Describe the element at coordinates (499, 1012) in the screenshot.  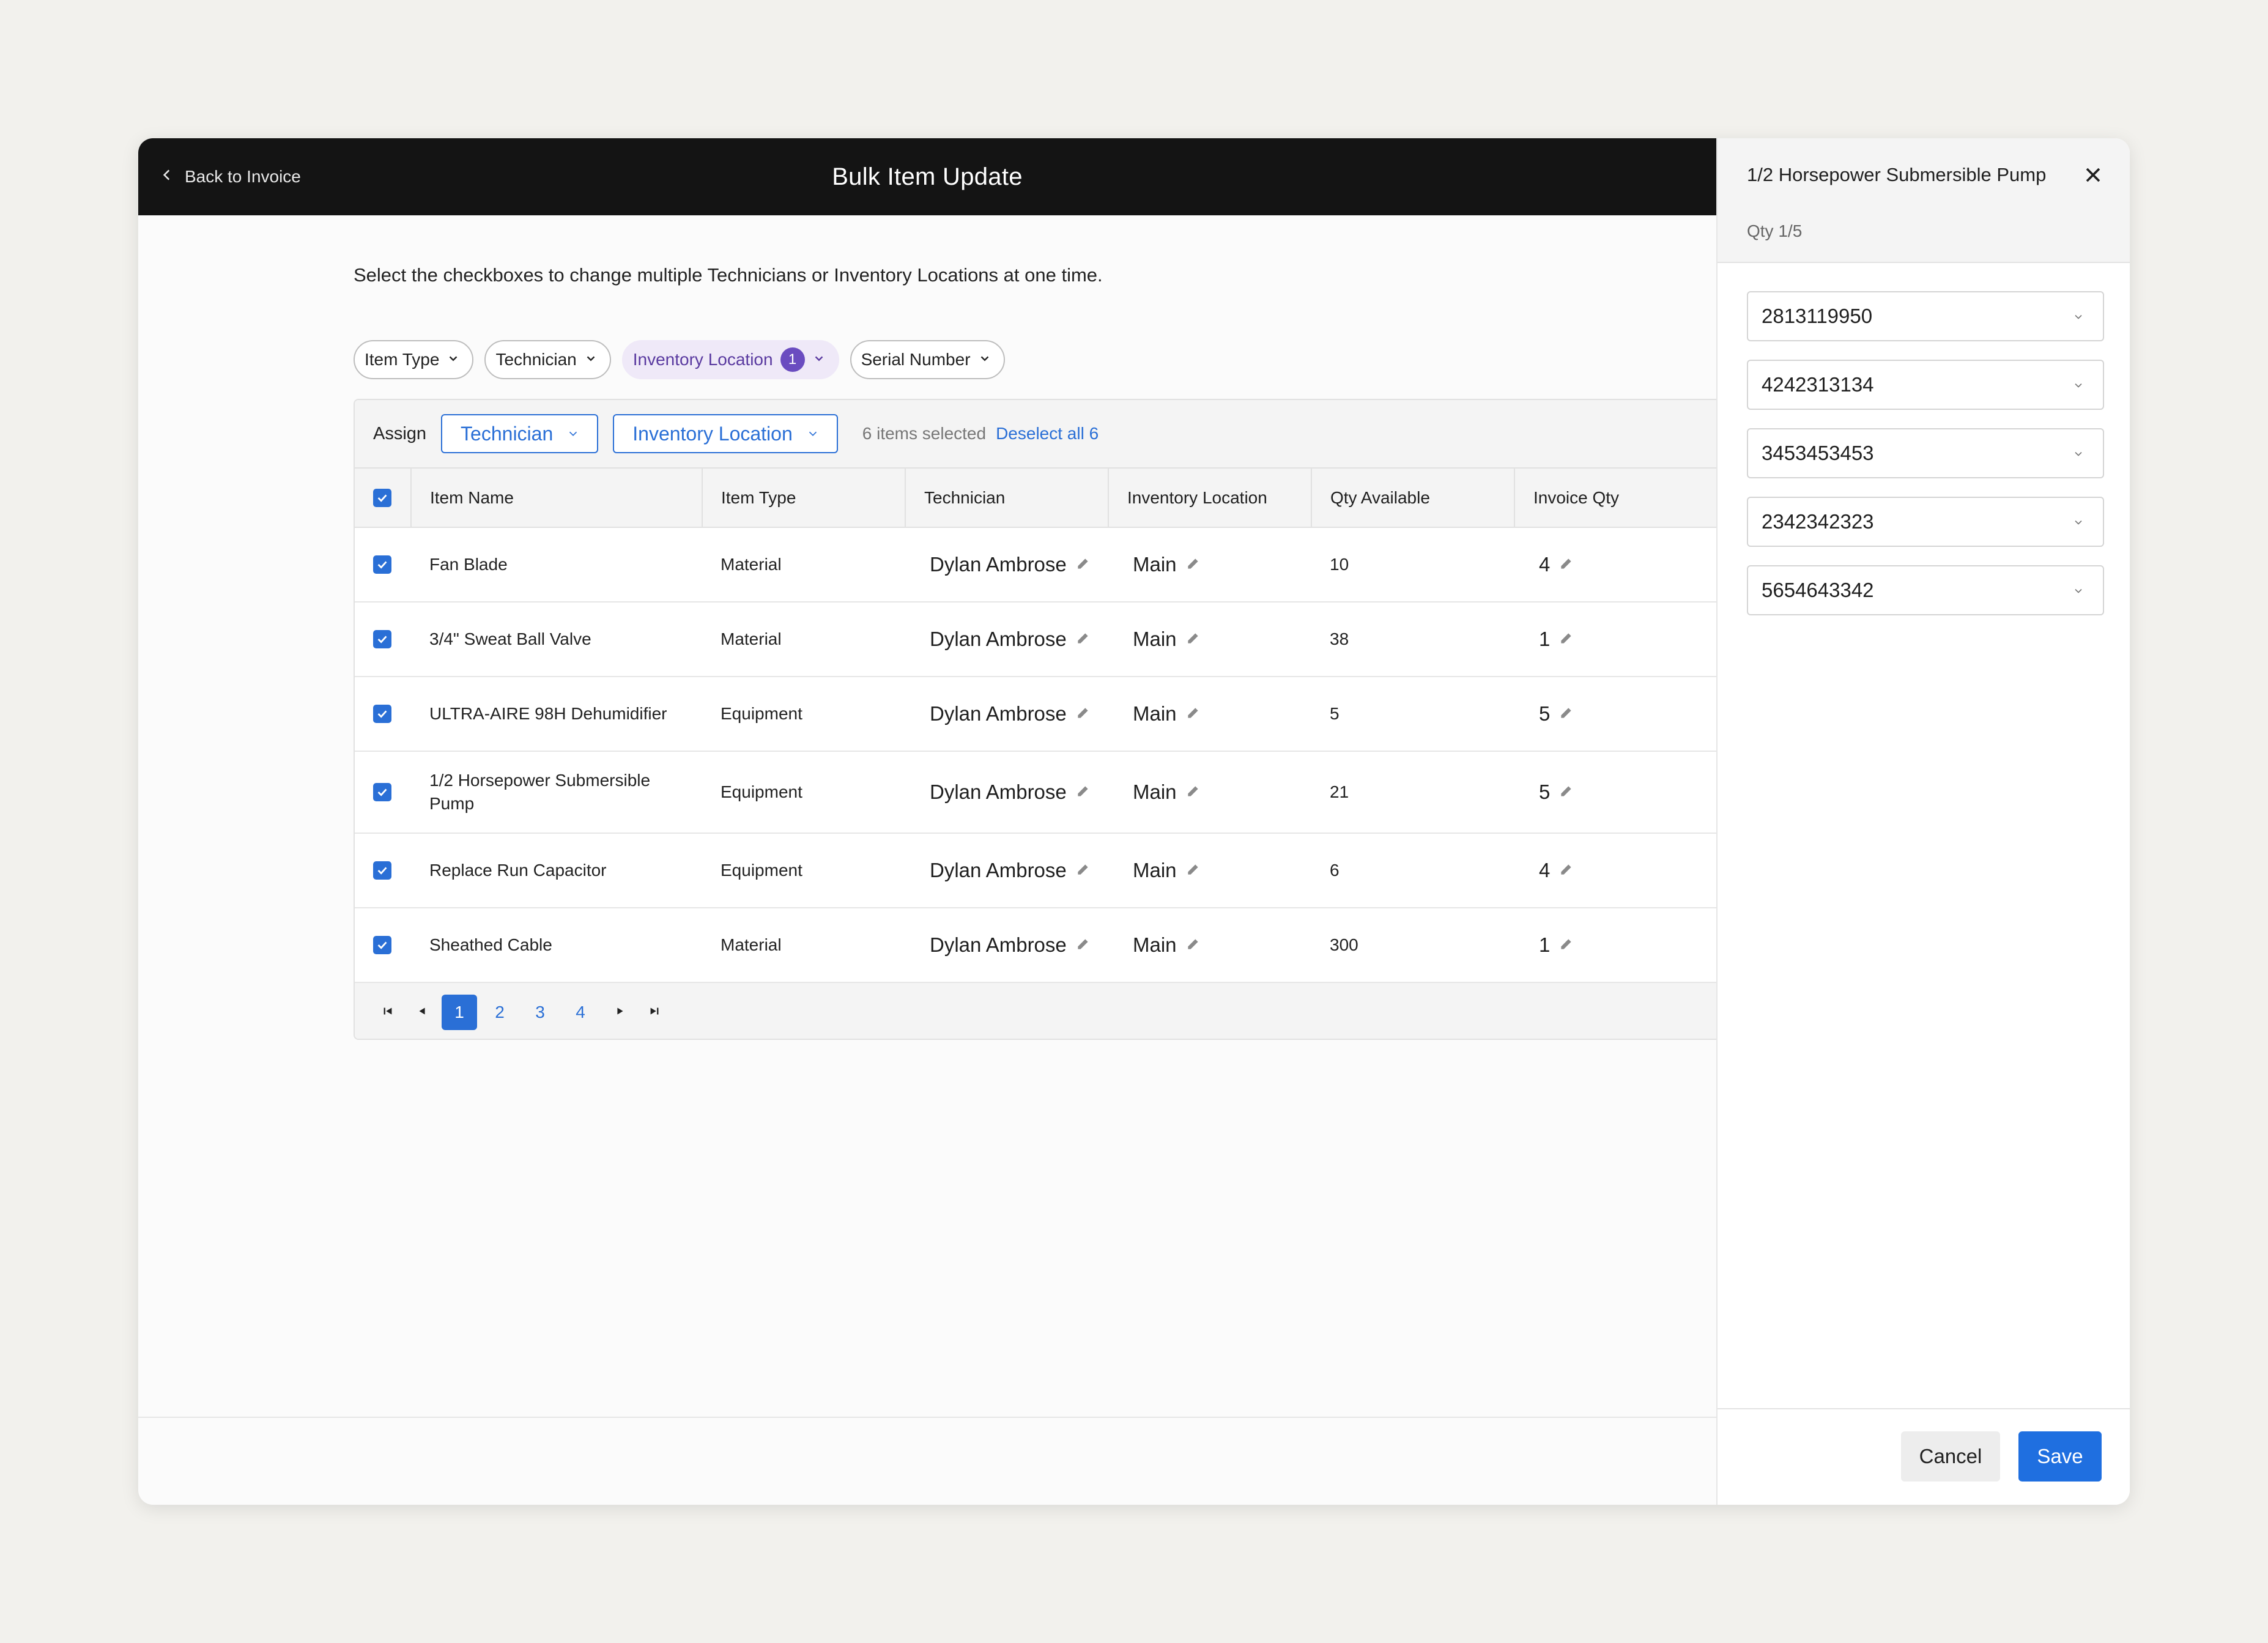
I see `page-2-button: 2` at that location.